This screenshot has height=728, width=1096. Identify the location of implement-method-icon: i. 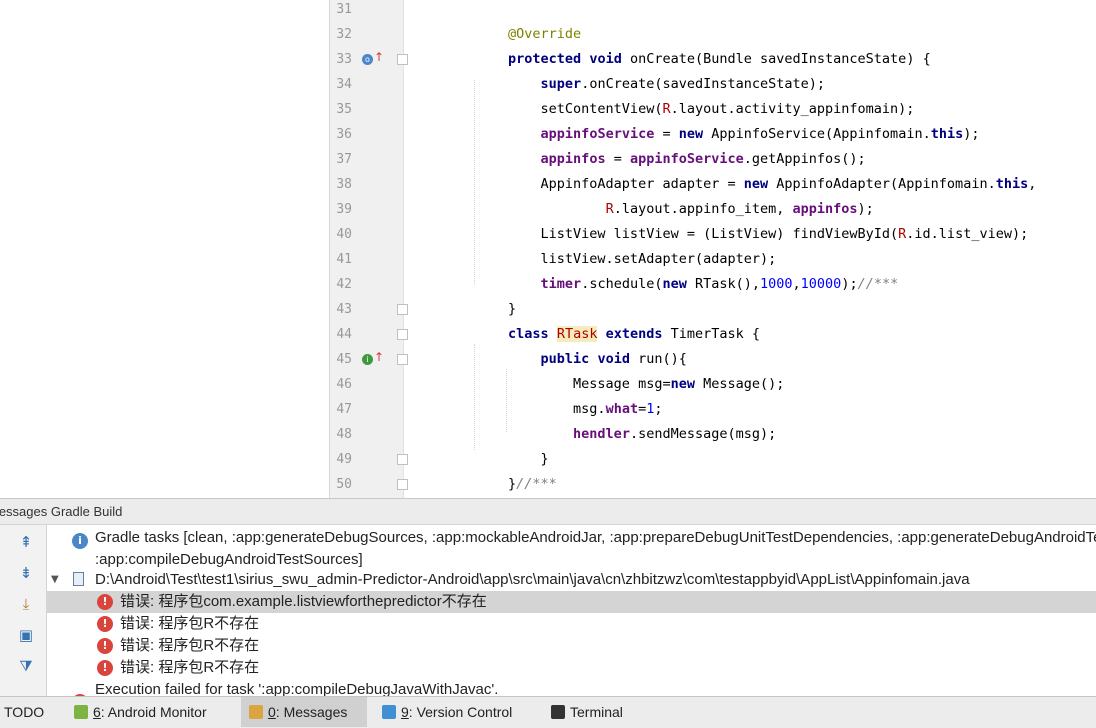
(367, 359).